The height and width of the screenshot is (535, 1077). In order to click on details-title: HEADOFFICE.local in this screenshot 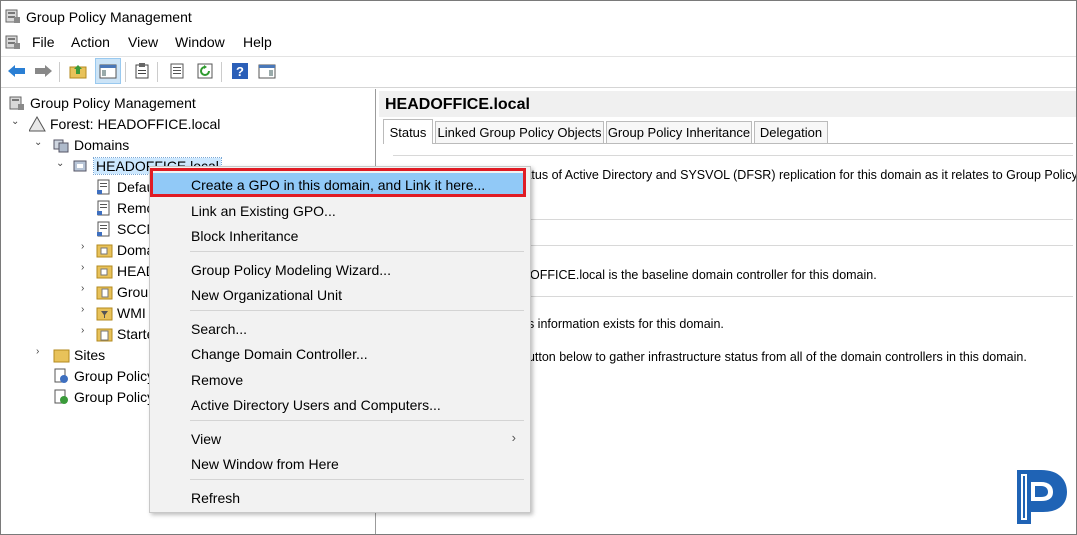, I will do `click(457, 104)`.